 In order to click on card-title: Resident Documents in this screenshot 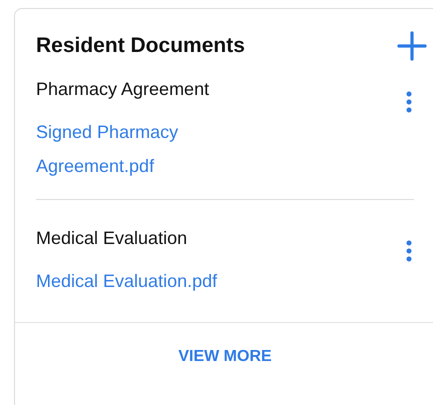, I will do `click(140, 46)`.